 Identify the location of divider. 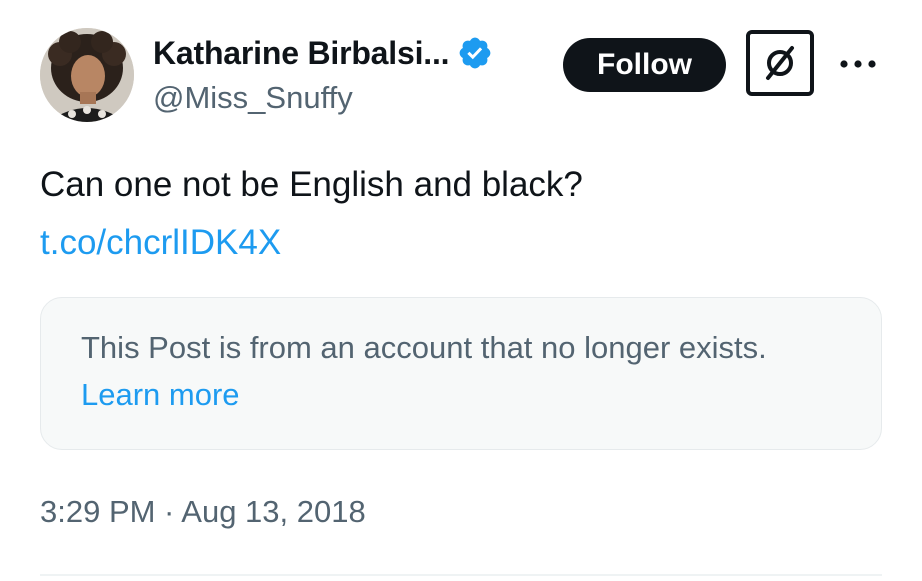
(461, 575).